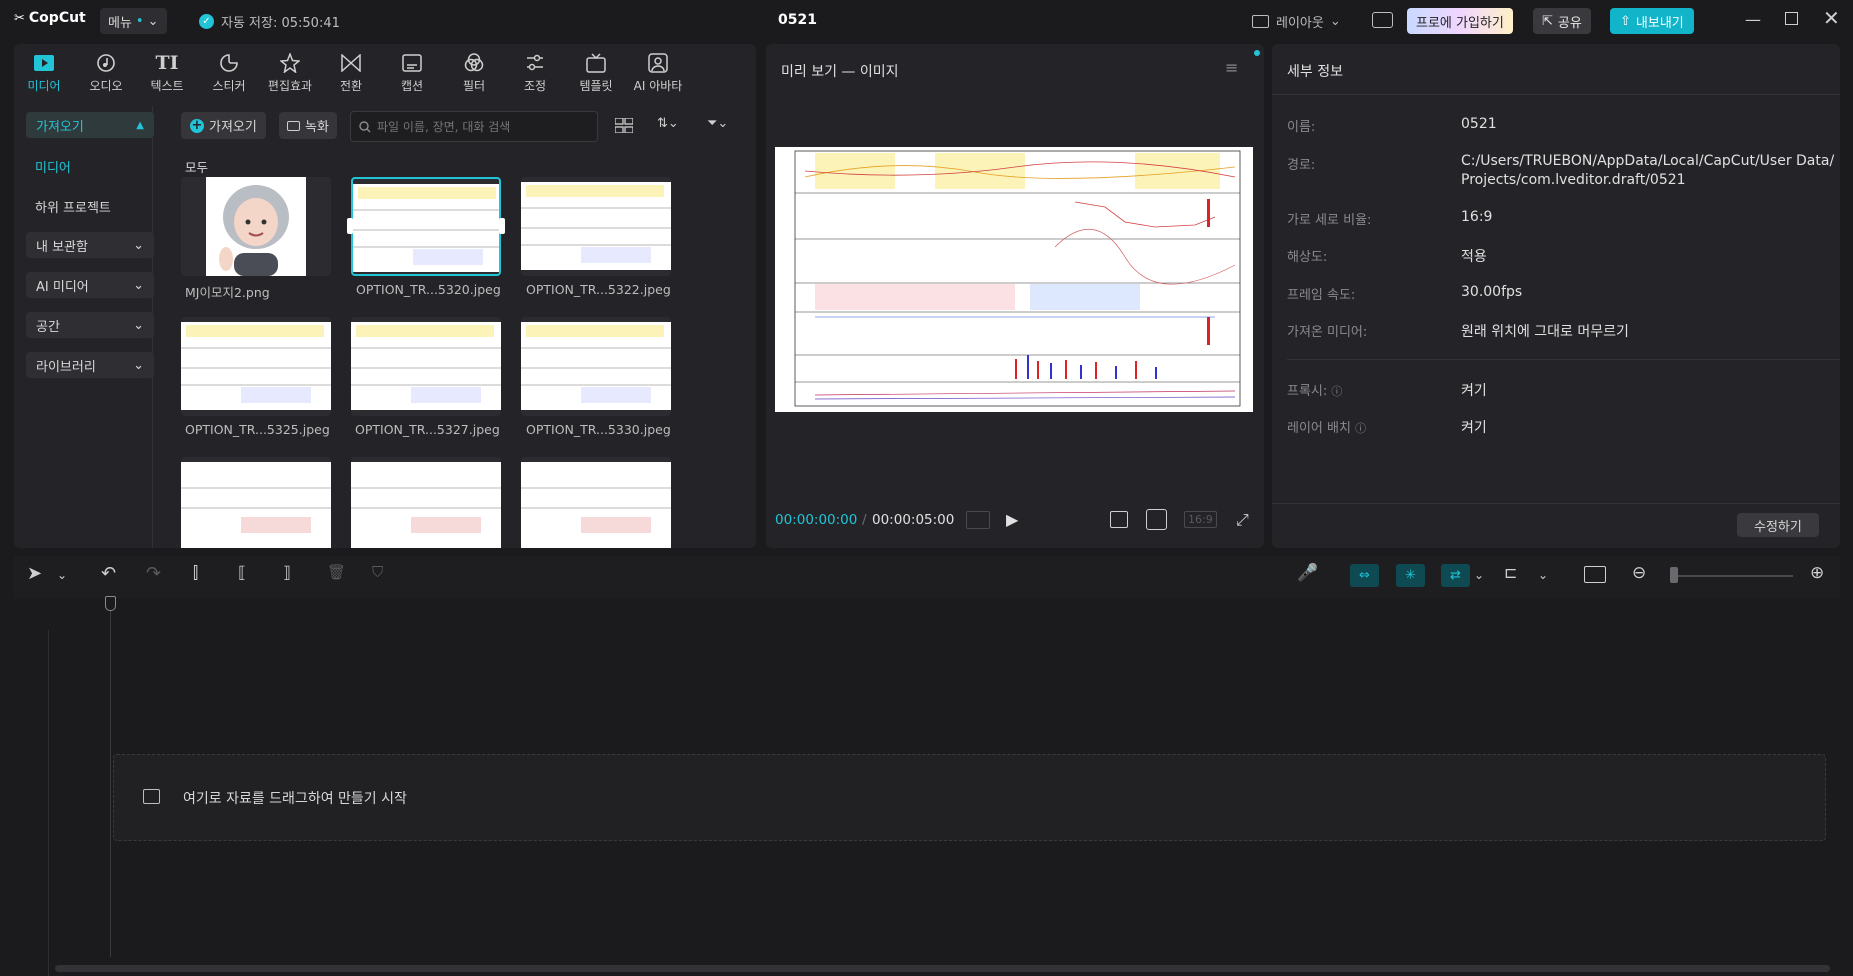 The height and width of the screenshot is (976, 1853). What do you see at coordinates (1014, 279) in the screenshot?
I see `preview-image` at bounding box center [1014, 279].